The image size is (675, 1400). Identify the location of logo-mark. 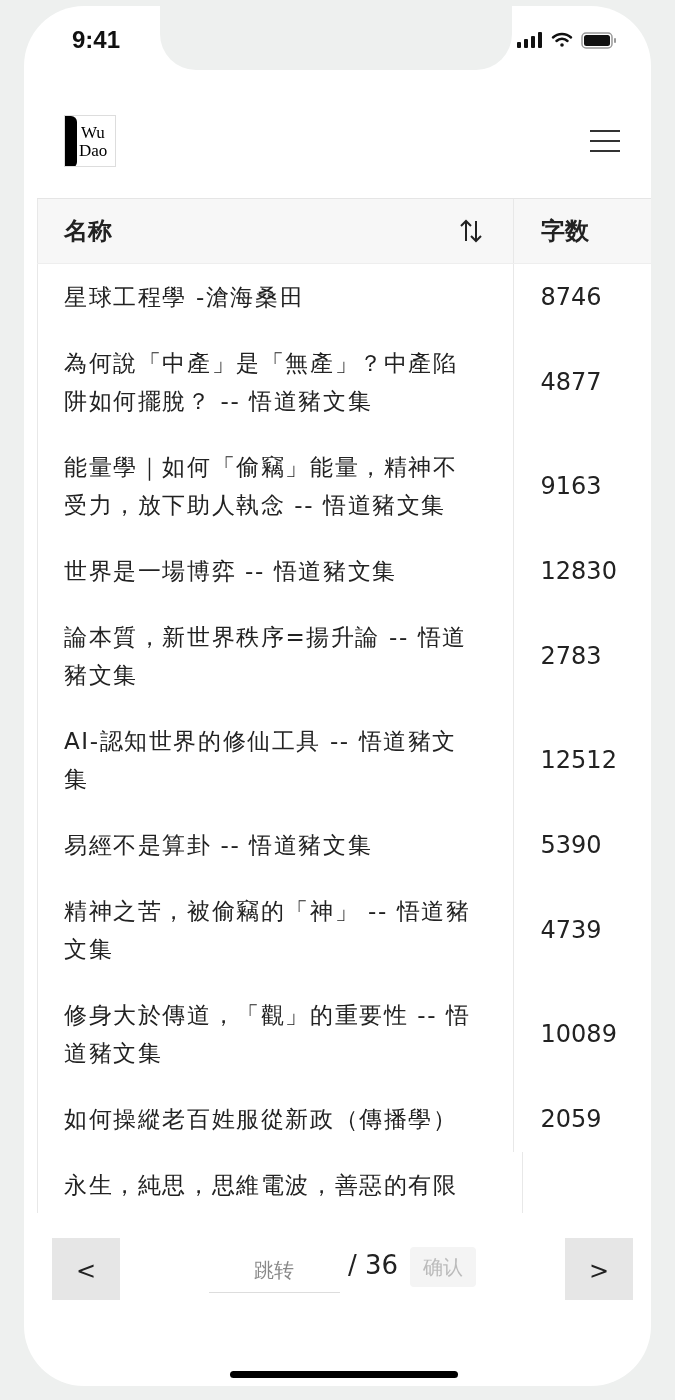
(71, 141).